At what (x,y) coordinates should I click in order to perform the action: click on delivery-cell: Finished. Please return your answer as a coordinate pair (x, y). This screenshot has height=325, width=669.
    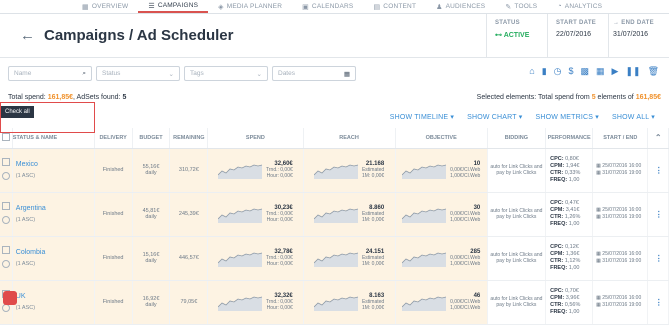
    Looking at the image, I should click on (113, 214).